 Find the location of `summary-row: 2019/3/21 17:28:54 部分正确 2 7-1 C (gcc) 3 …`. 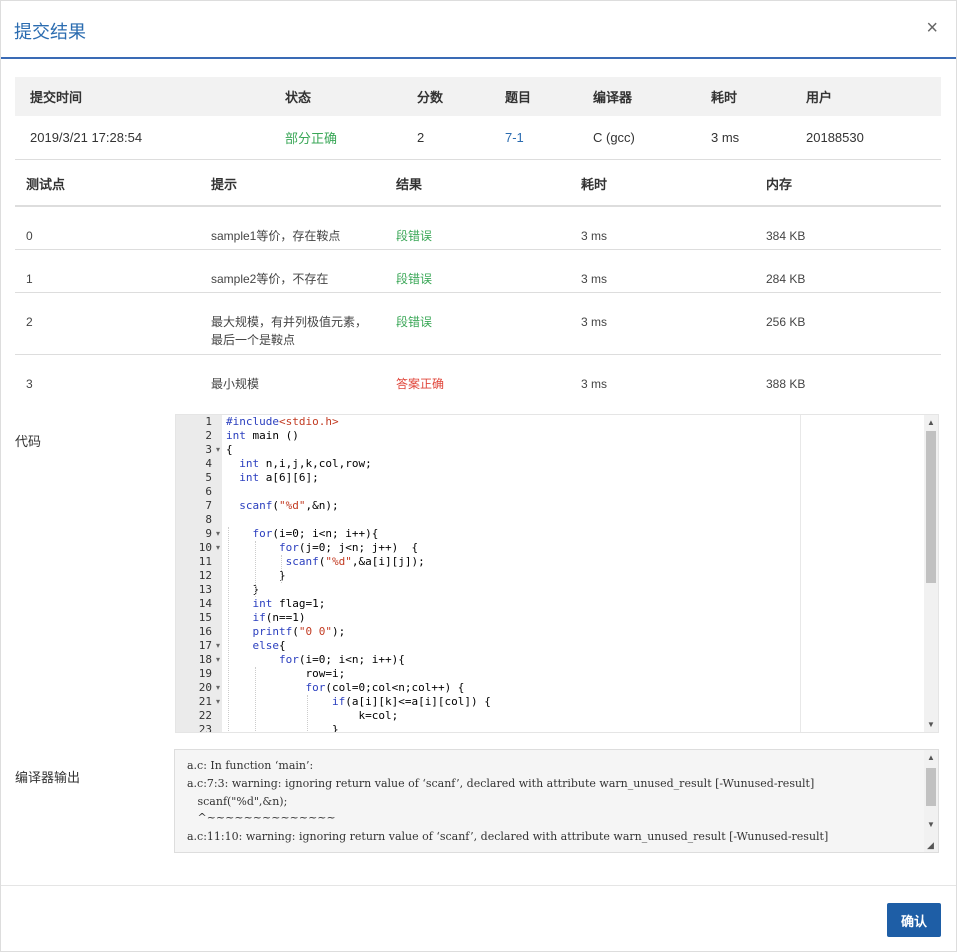

summary-row: 2019/3/21 17:28:54 部分正确 2 7-1 C (gcc) 3 … is located at coordinates (478, 138).